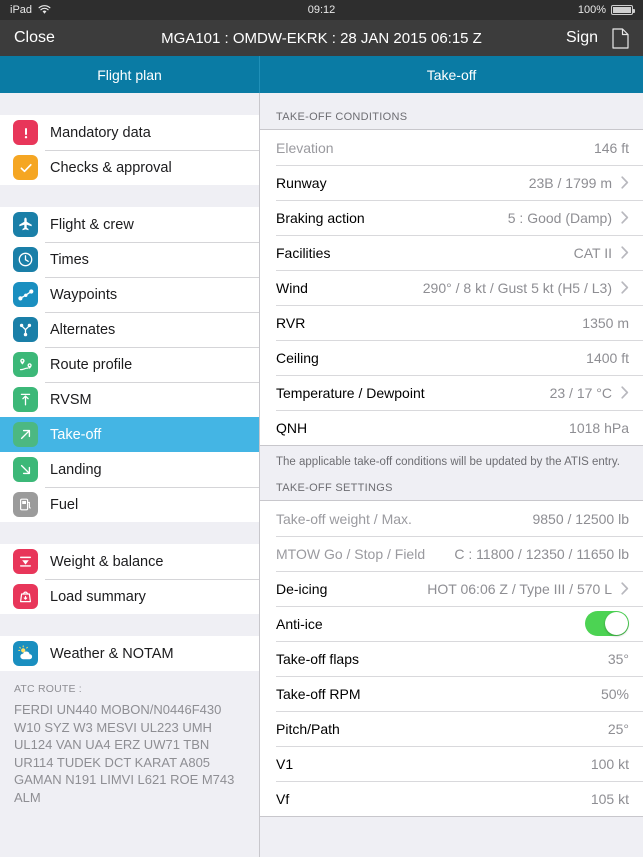 The image size is (643, 857). What do you see at coordinates (25, 132) in the screenshot?
I see `exclamation-icon` at bounding box center [25, 132].